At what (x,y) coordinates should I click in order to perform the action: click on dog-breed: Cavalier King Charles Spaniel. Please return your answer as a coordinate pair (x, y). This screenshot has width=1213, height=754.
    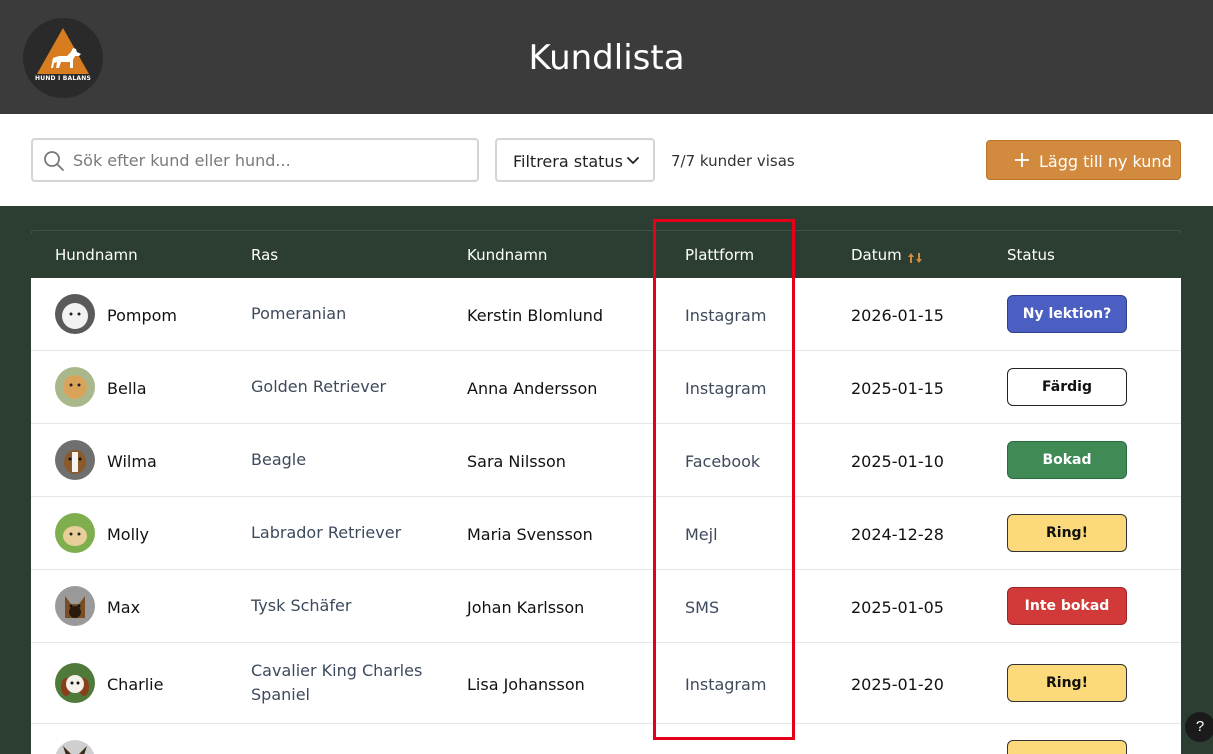
    Looking at the image, I should click on (337, 682).